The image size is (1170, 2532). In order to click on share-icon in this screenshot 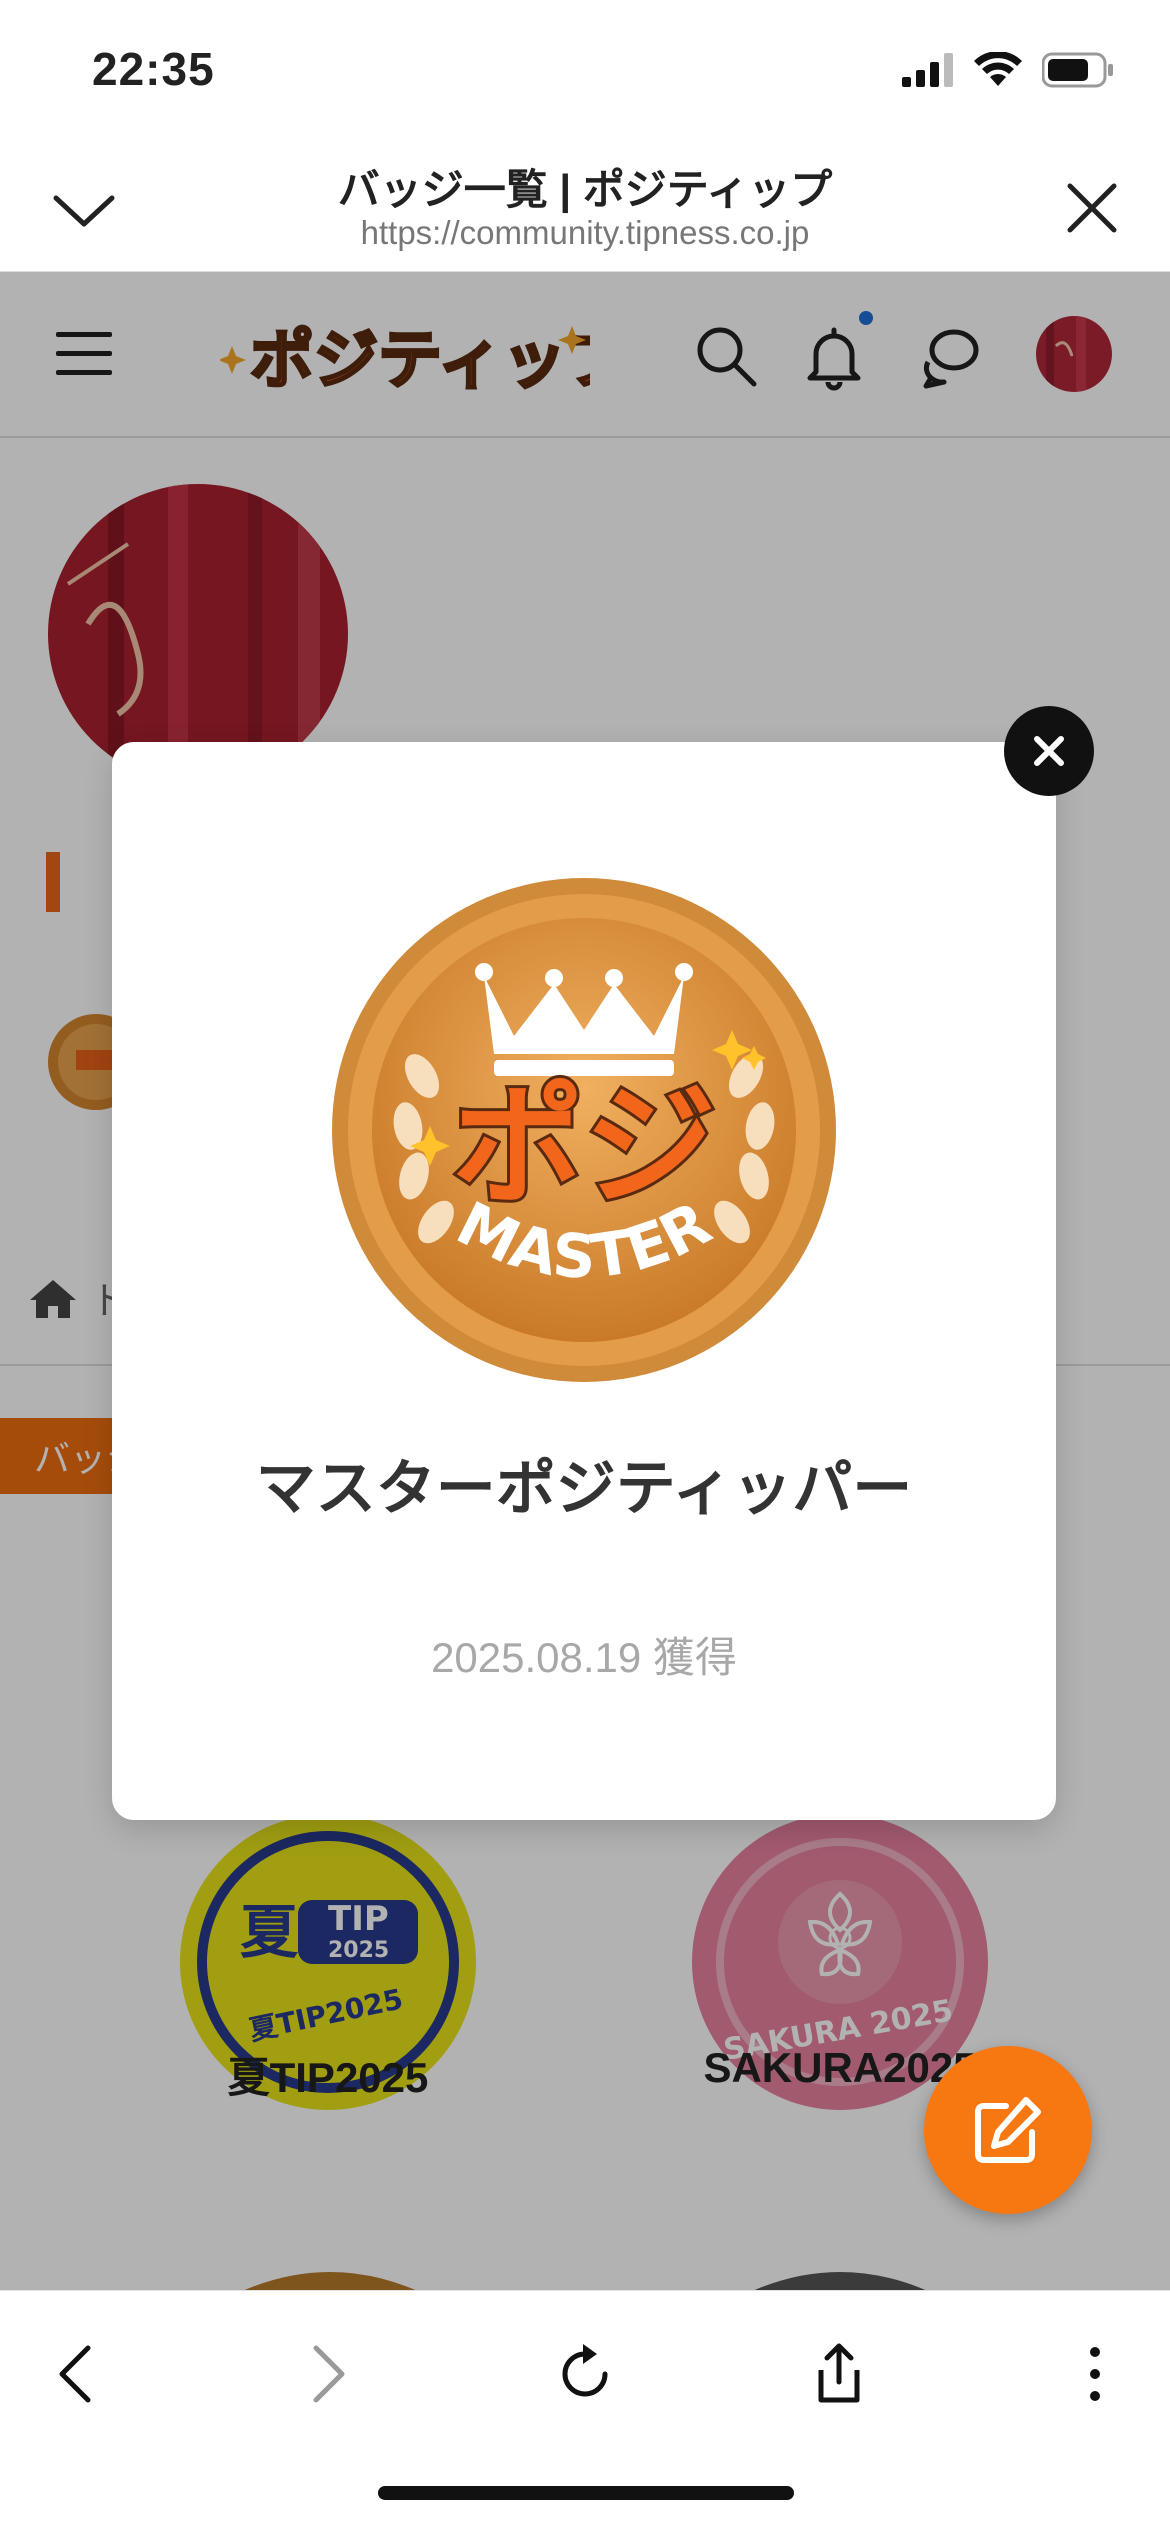, I will do `click(839, 2373)`.